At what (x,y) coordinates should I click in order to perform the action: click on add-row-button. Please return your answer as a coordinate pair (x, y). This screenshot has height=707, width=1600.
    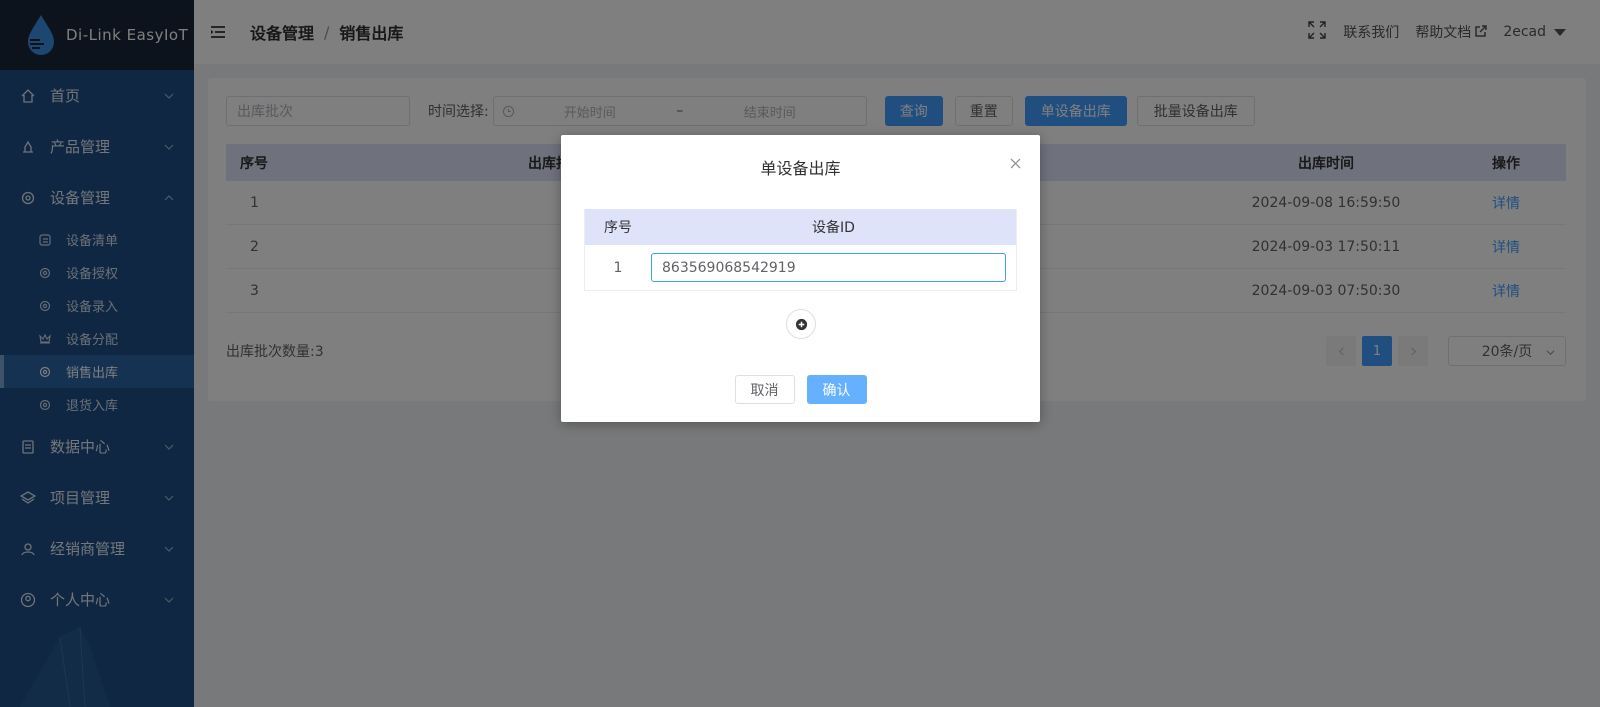
    Looking at the image, I should click on (801, 324).